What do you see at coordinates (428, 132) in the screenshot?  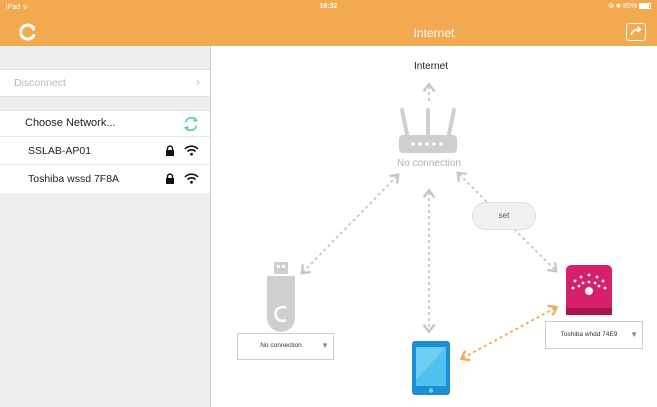 I see `router-icon` at bounding box center [428, 132].